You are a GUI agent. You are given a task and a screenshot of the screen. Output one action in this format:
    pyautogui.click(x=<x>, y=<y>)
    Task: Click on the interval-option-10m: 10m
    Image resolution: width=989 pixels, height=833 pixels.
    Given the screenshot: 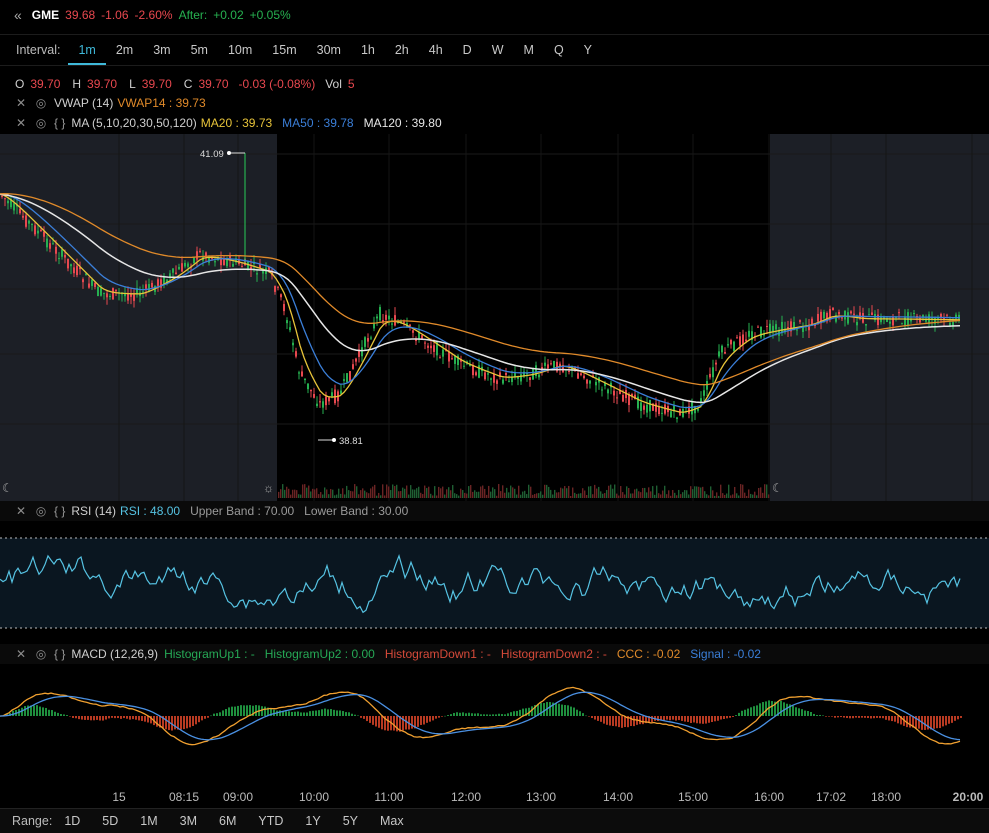 What is the action you would take?
    pyautogui.click(x=240, y=50)
    